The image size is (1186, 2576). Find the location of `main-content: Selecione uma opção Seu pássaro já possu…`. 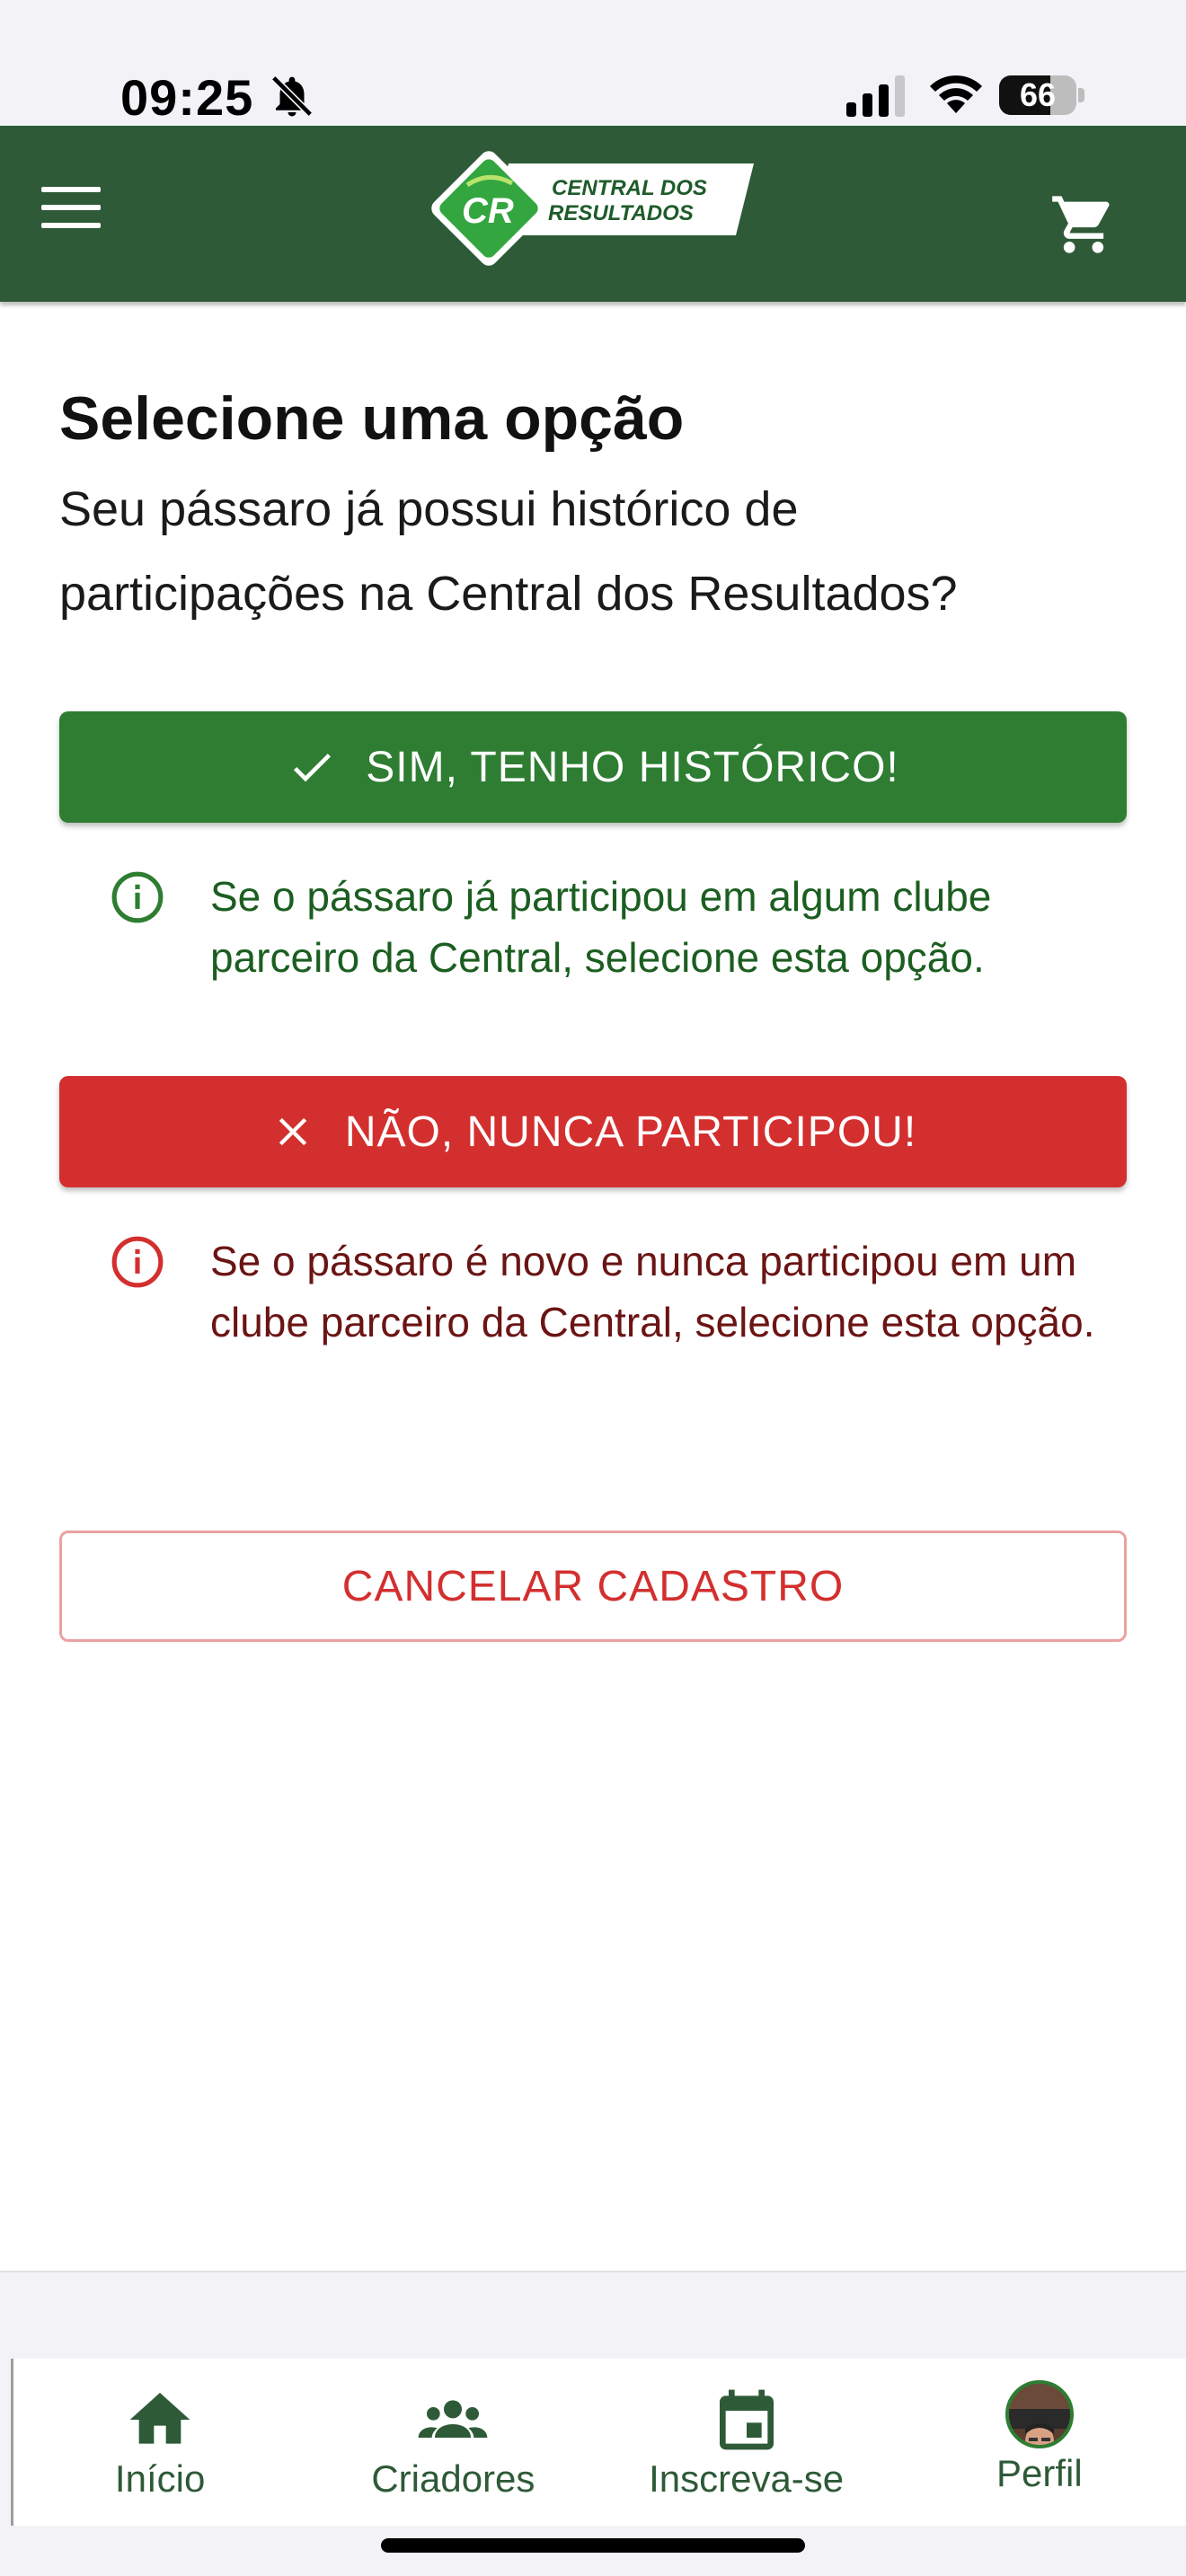

main-content: Selecione uma opção Seu pássaro já possu… is located at coordinates (593, 507).